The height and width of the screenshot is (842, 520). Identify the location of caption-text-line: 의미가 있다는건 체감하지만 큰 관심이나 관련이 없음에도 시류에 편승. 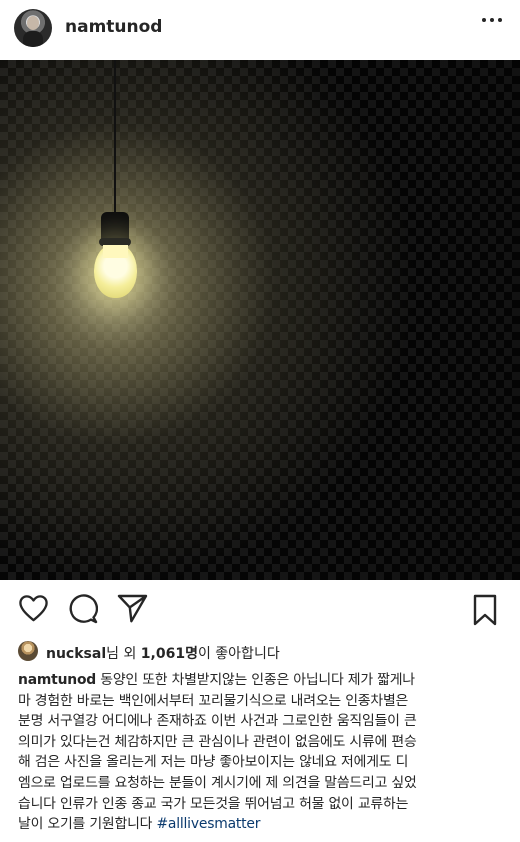
(217, 741).